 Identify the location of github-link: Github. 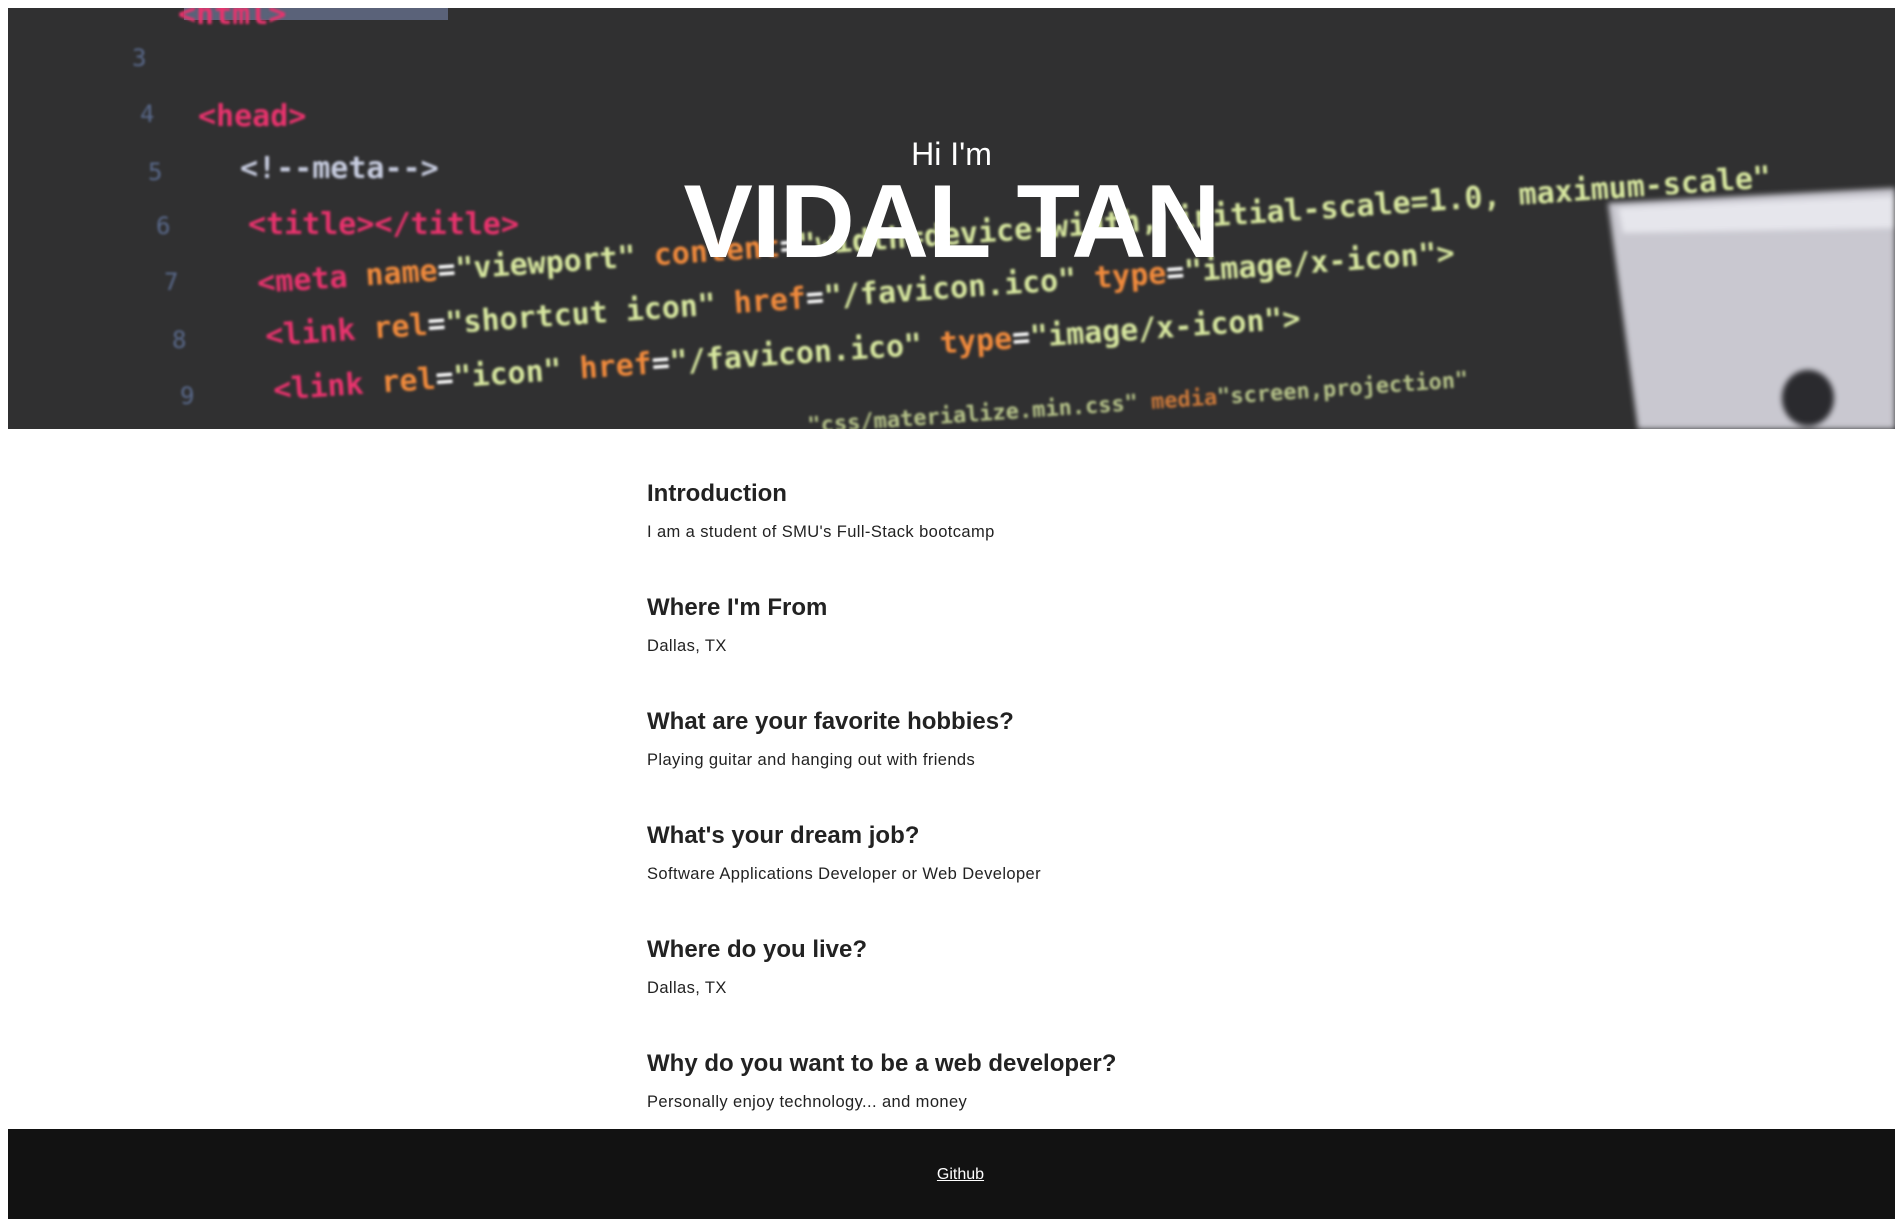
(955, 1175).